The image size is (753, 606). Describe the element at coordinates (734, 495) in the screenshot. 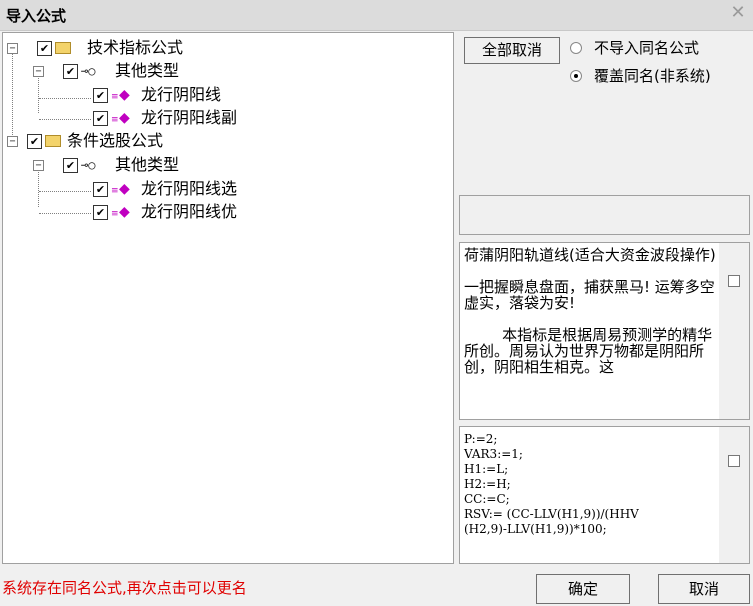

I see `code-scrollbar` at that location.